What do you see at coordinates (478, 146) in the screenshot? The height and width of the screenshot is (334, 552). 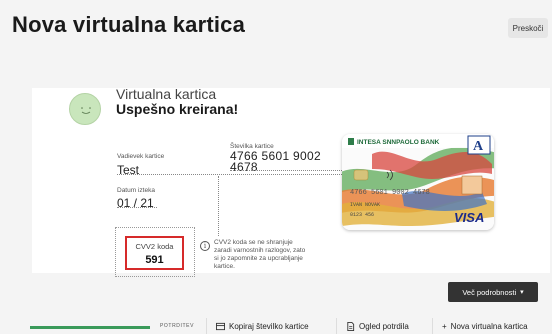 I see `svg-text: A` at bounding box center [478, 146].